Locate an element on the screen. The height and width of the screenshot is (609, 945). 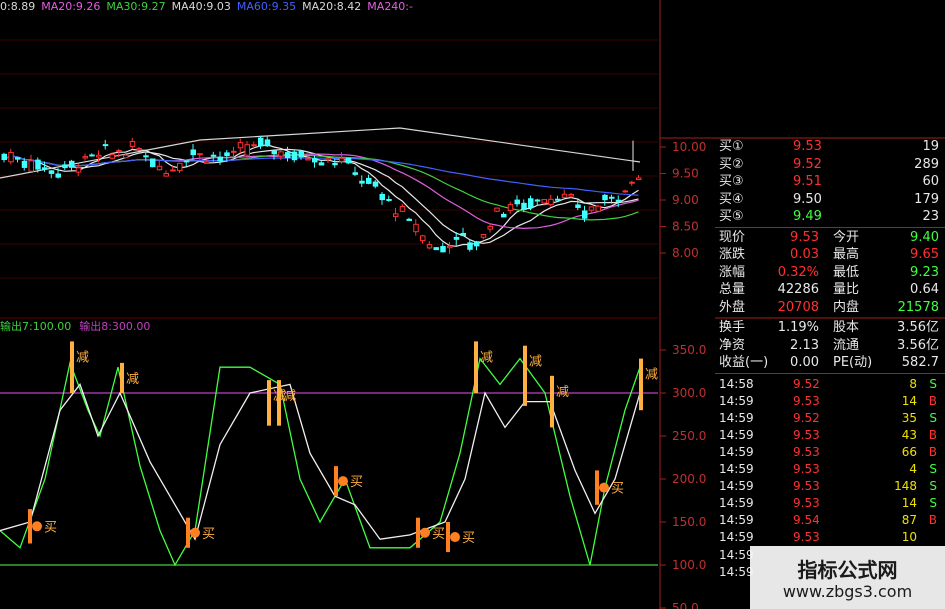
ma-line is located at coordinates (321, 195).